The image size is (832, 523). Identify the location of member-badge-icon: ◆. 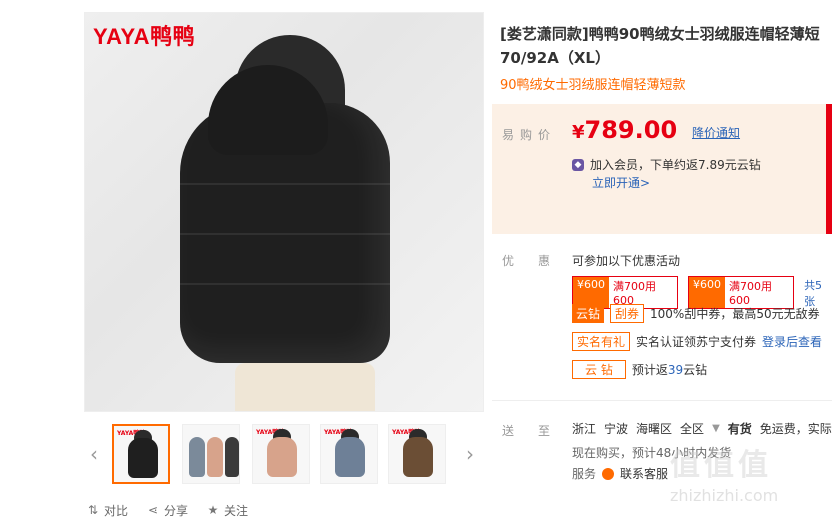
(578, 164).